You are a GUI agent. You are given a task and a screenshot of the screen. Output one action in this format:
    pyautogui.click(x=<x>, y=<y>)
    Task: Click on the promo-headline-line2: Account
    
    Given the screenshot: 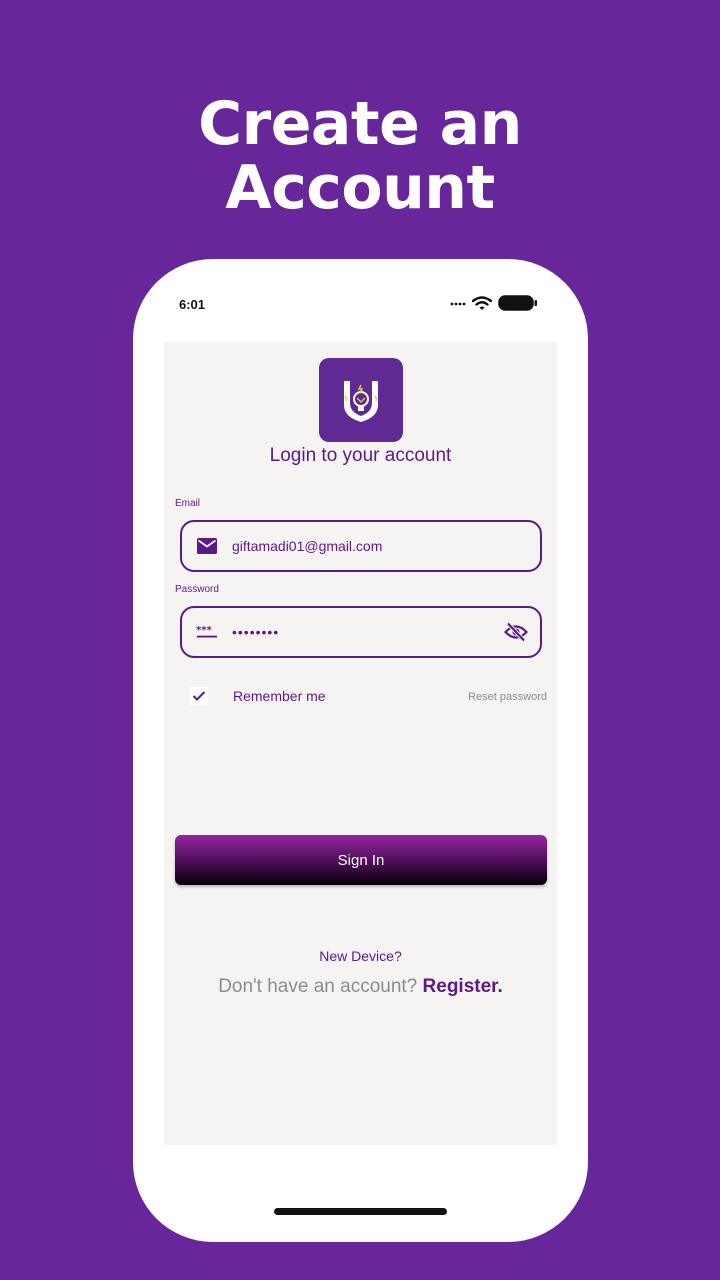 What is the action you would take?
    pyautogui.click(x=360, y=188)
    